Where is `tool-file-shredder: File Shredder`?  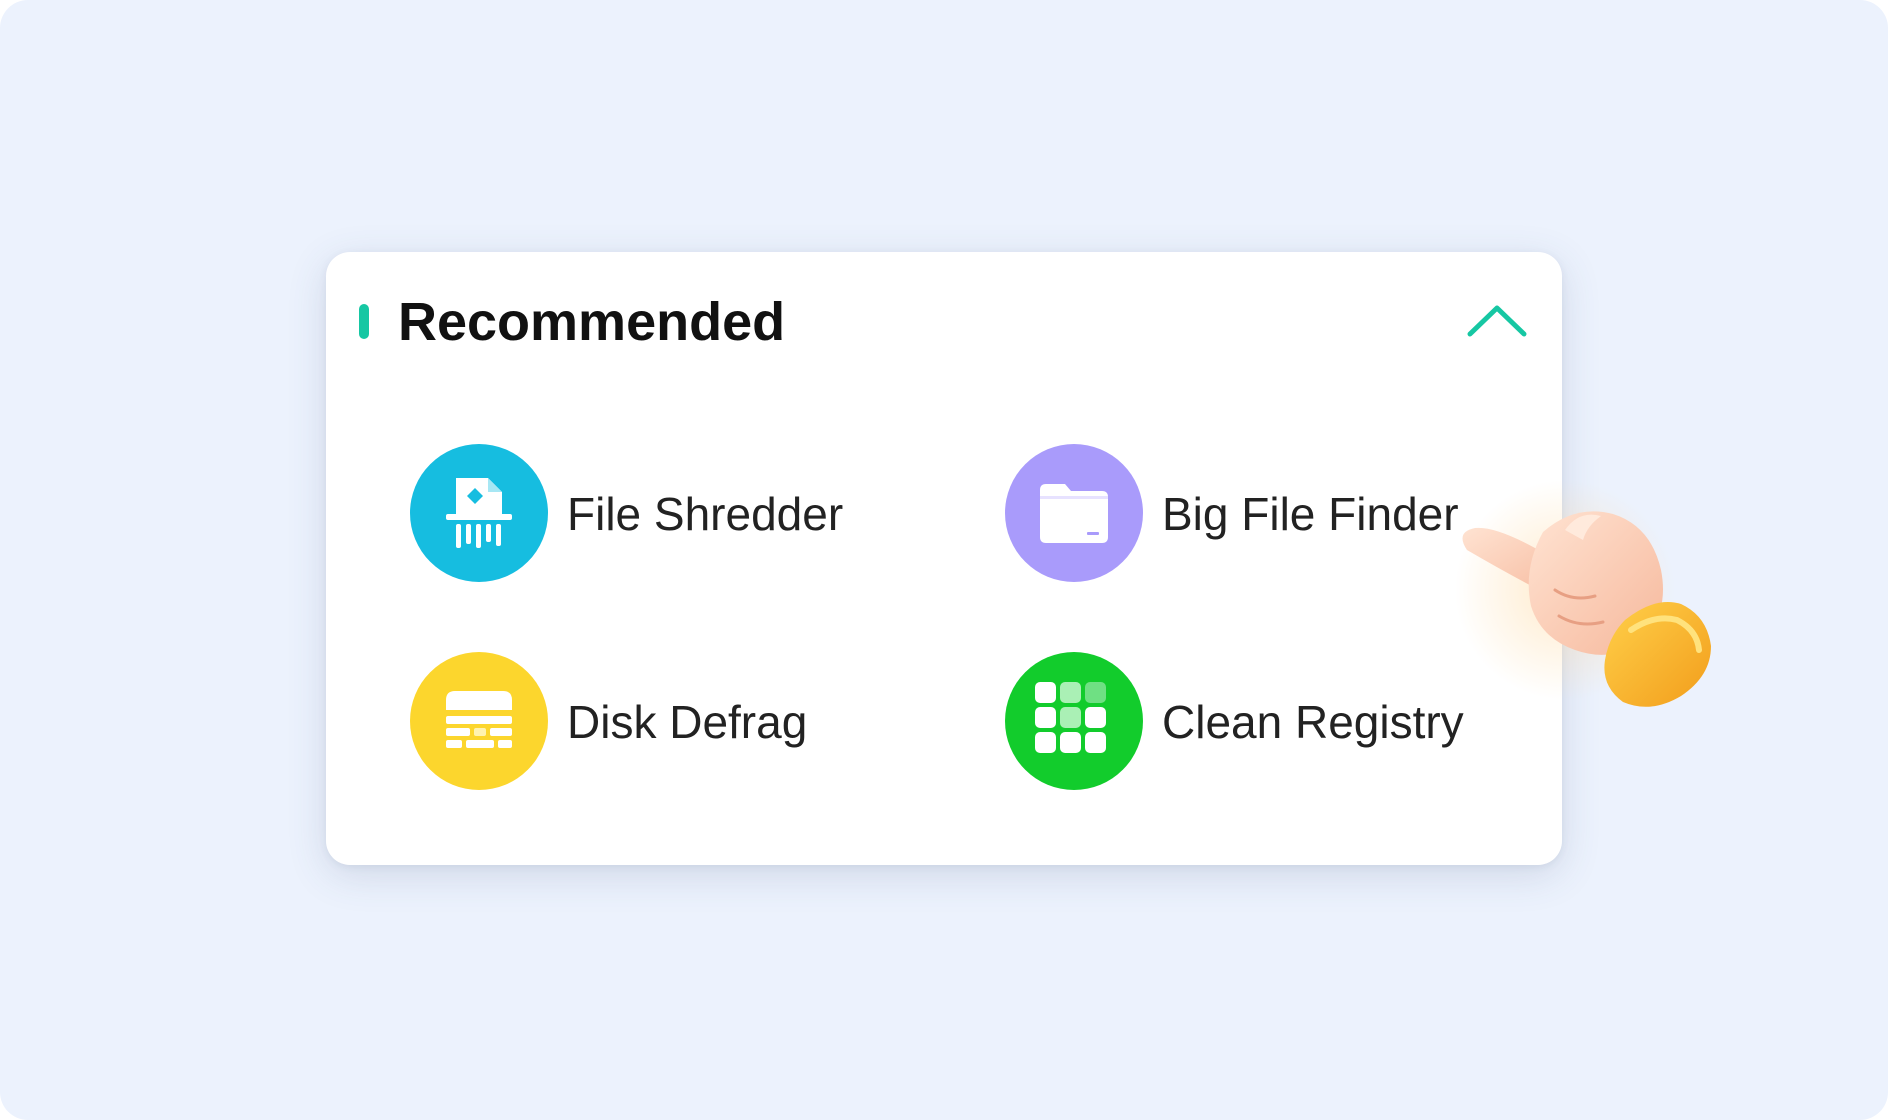
tool-file-shredder: File Shredder is located at coordinates (626, 514).